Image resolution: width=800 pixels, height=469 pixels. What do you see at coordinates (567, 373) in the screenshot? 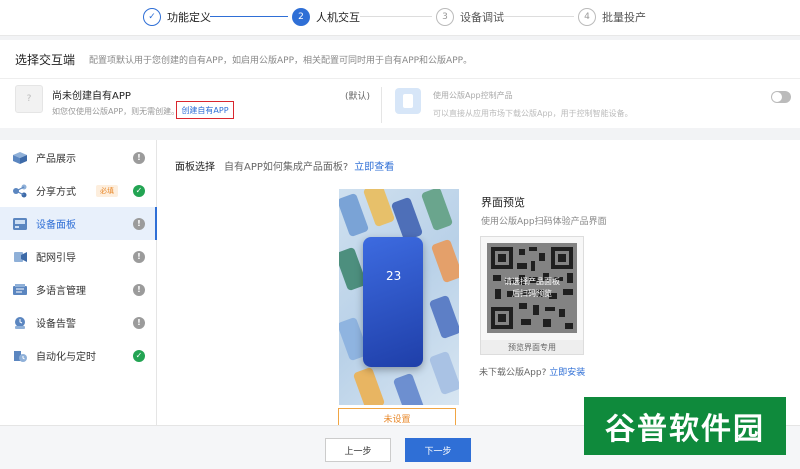
I see `install-now-link: 立即安装` at bounding box center [567, 373].